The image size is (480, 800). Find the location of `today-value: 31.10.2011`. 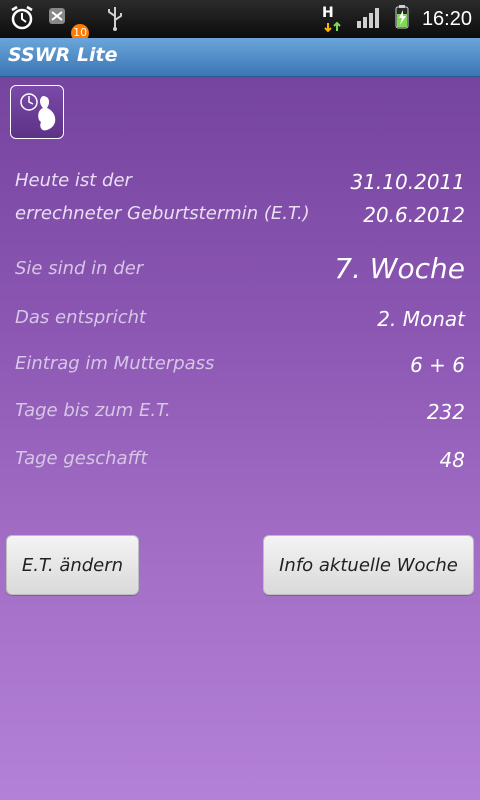

today-value: 31.10.2011 is located at coordinates (407, 182).